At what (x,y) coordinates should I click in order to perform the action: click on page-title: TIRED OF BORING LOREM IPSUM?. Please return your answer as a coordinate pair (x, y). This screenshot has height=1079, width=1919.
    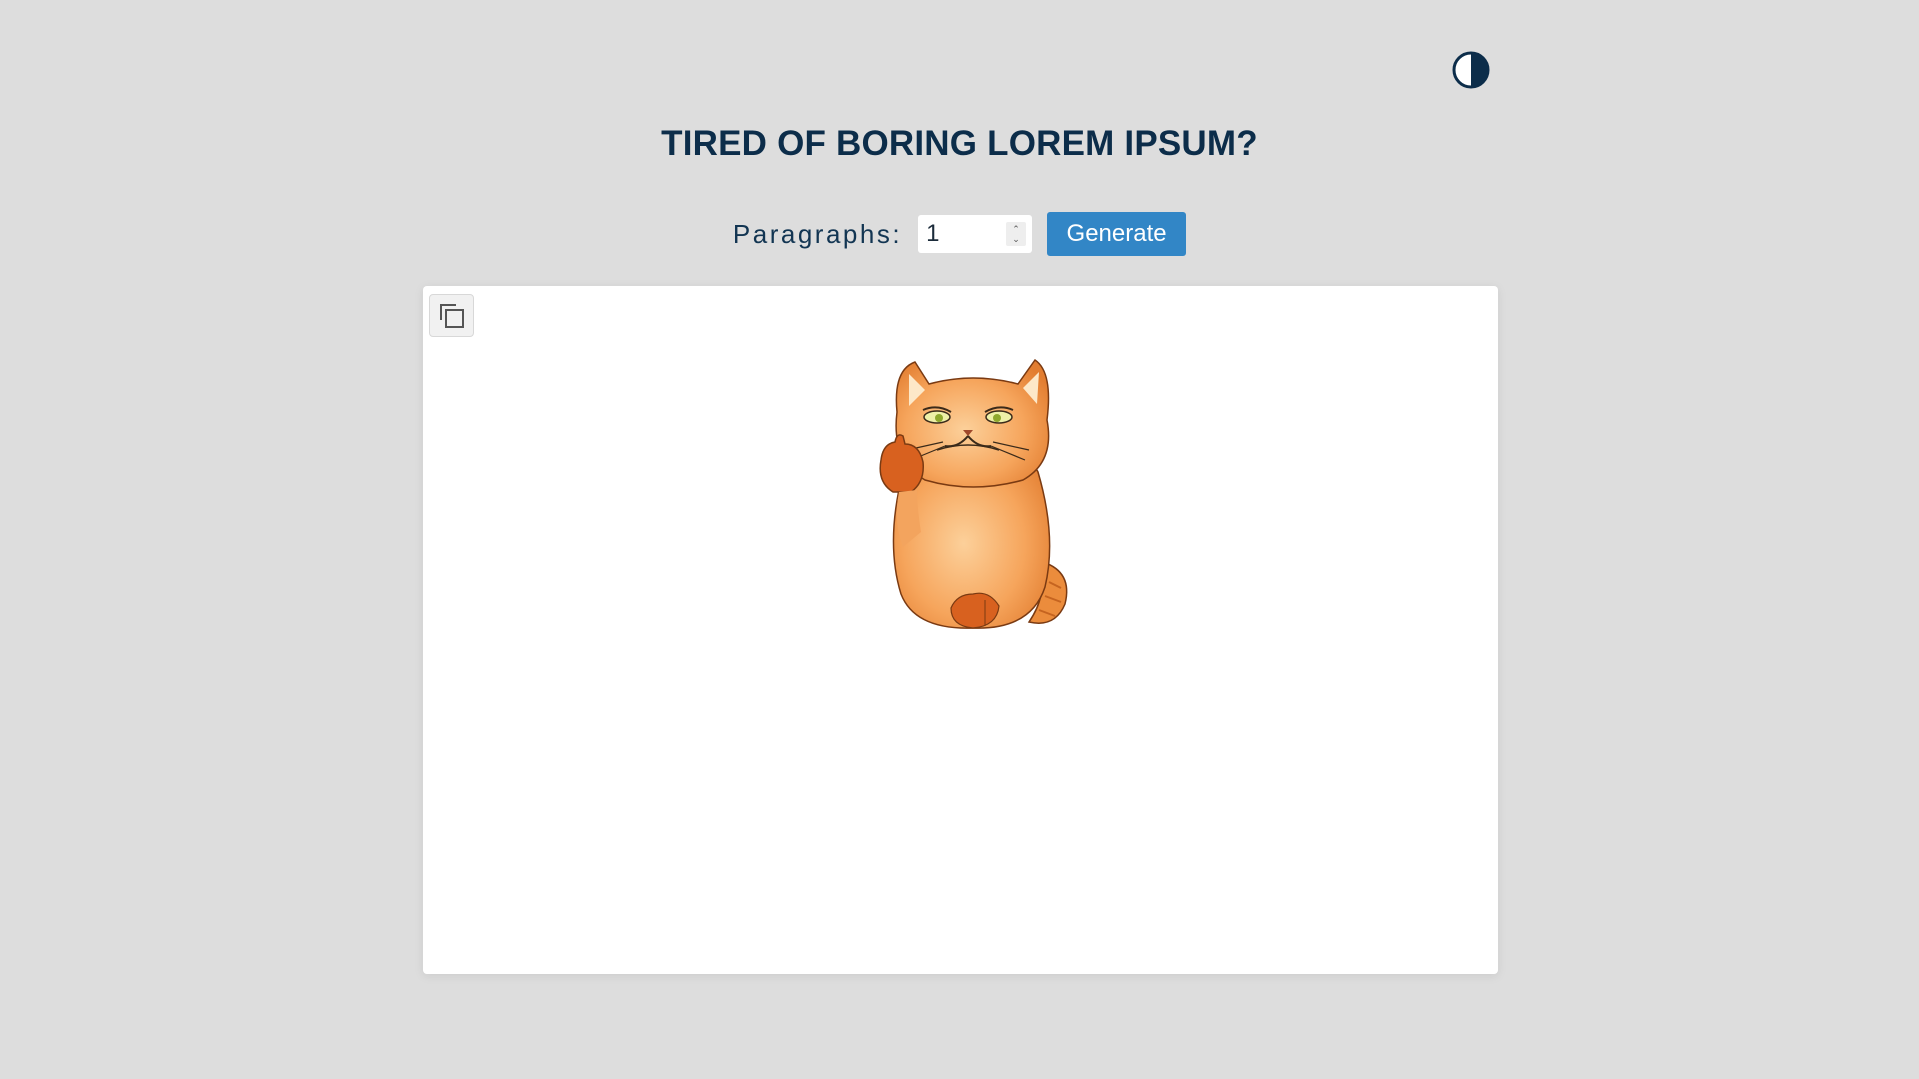
    Looking at the image, I should click on (959, 143).